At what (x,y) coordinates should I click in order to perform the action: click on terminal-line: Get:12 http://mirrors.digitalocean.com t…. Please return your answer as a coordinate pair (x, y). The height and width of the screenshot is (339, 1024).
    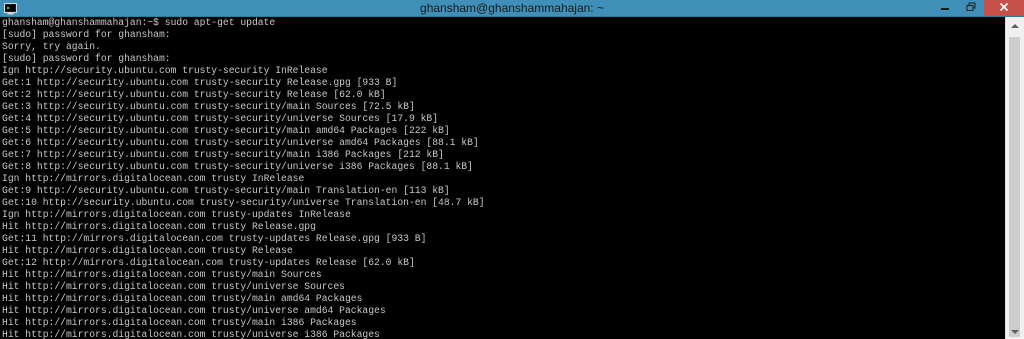
    Looking at the image, I should click on (208, 262).